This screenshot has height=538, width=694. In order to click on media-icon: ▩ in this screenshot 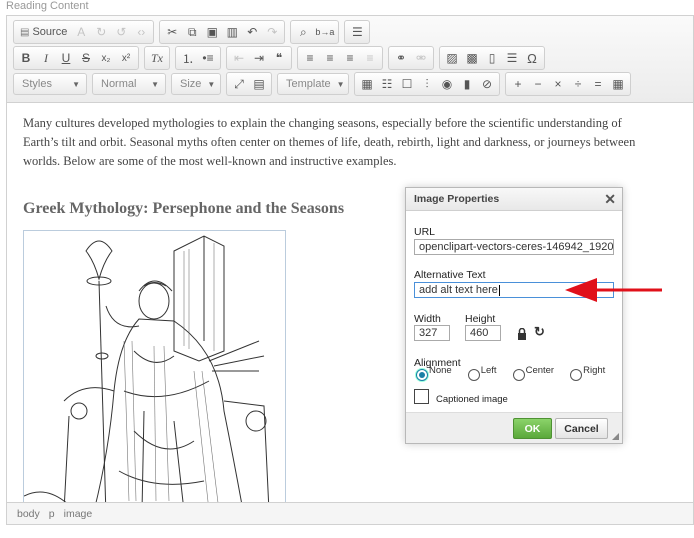, I will do `click(472, 58)`.